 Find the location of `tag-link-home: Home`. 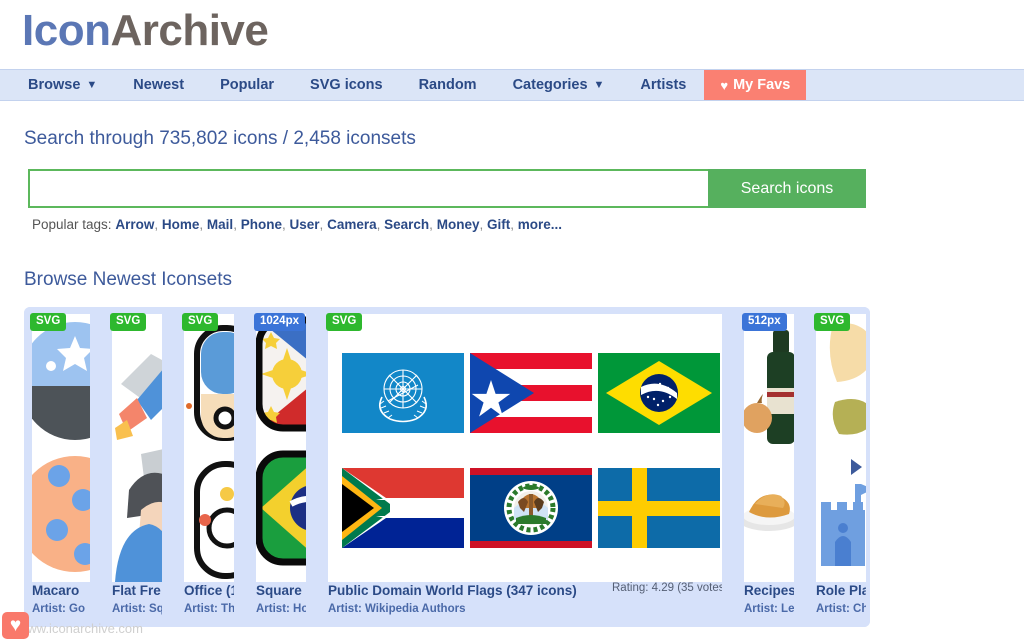

tag-link-home: Home is located at coordinates (181, 224).